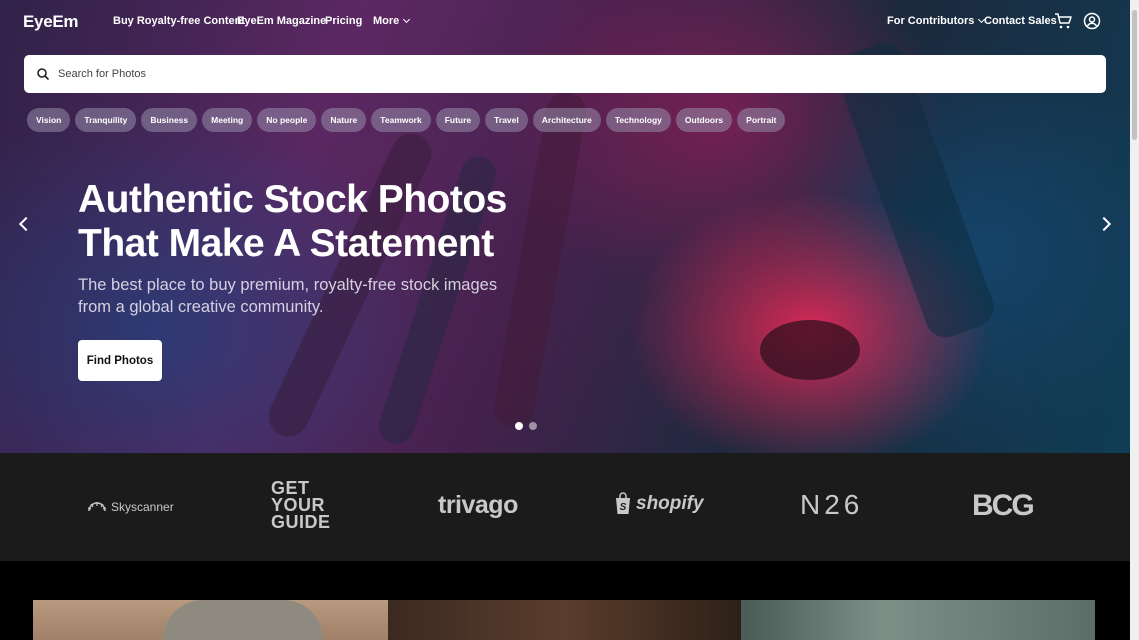 The image size is (1139, 640). I want to click on tag-business: Business, so click(169, 120).